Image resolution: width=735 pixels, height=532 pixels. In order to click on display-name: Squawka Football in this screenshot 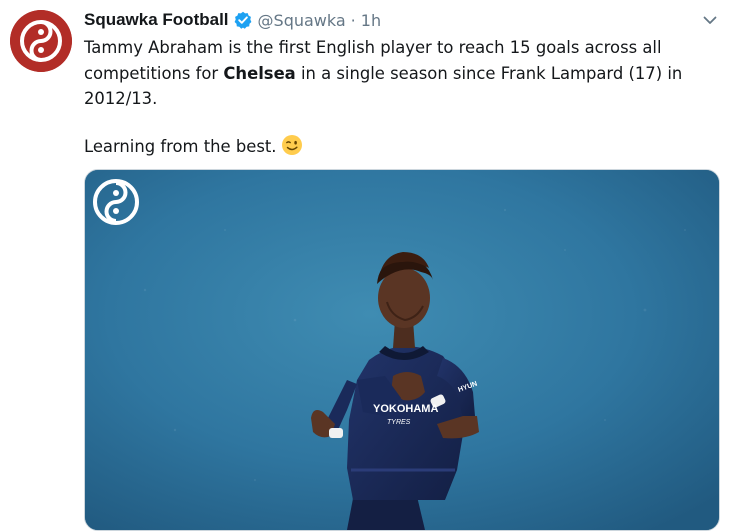, I will do `click(156, 20)`.